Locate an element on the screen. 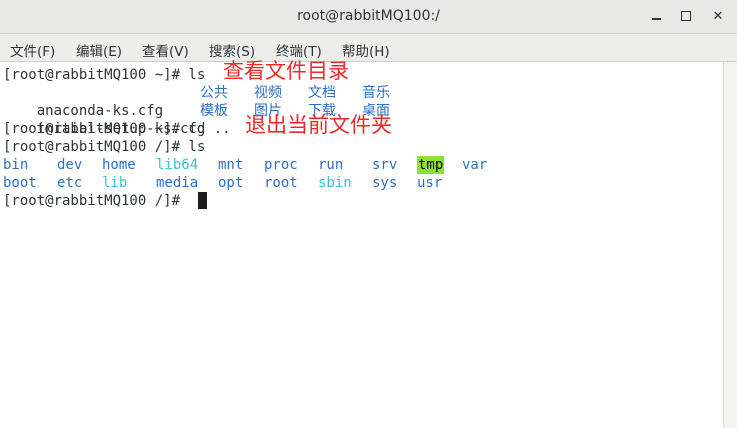  link-sbin: sbin is located at coordinates (335, 183).